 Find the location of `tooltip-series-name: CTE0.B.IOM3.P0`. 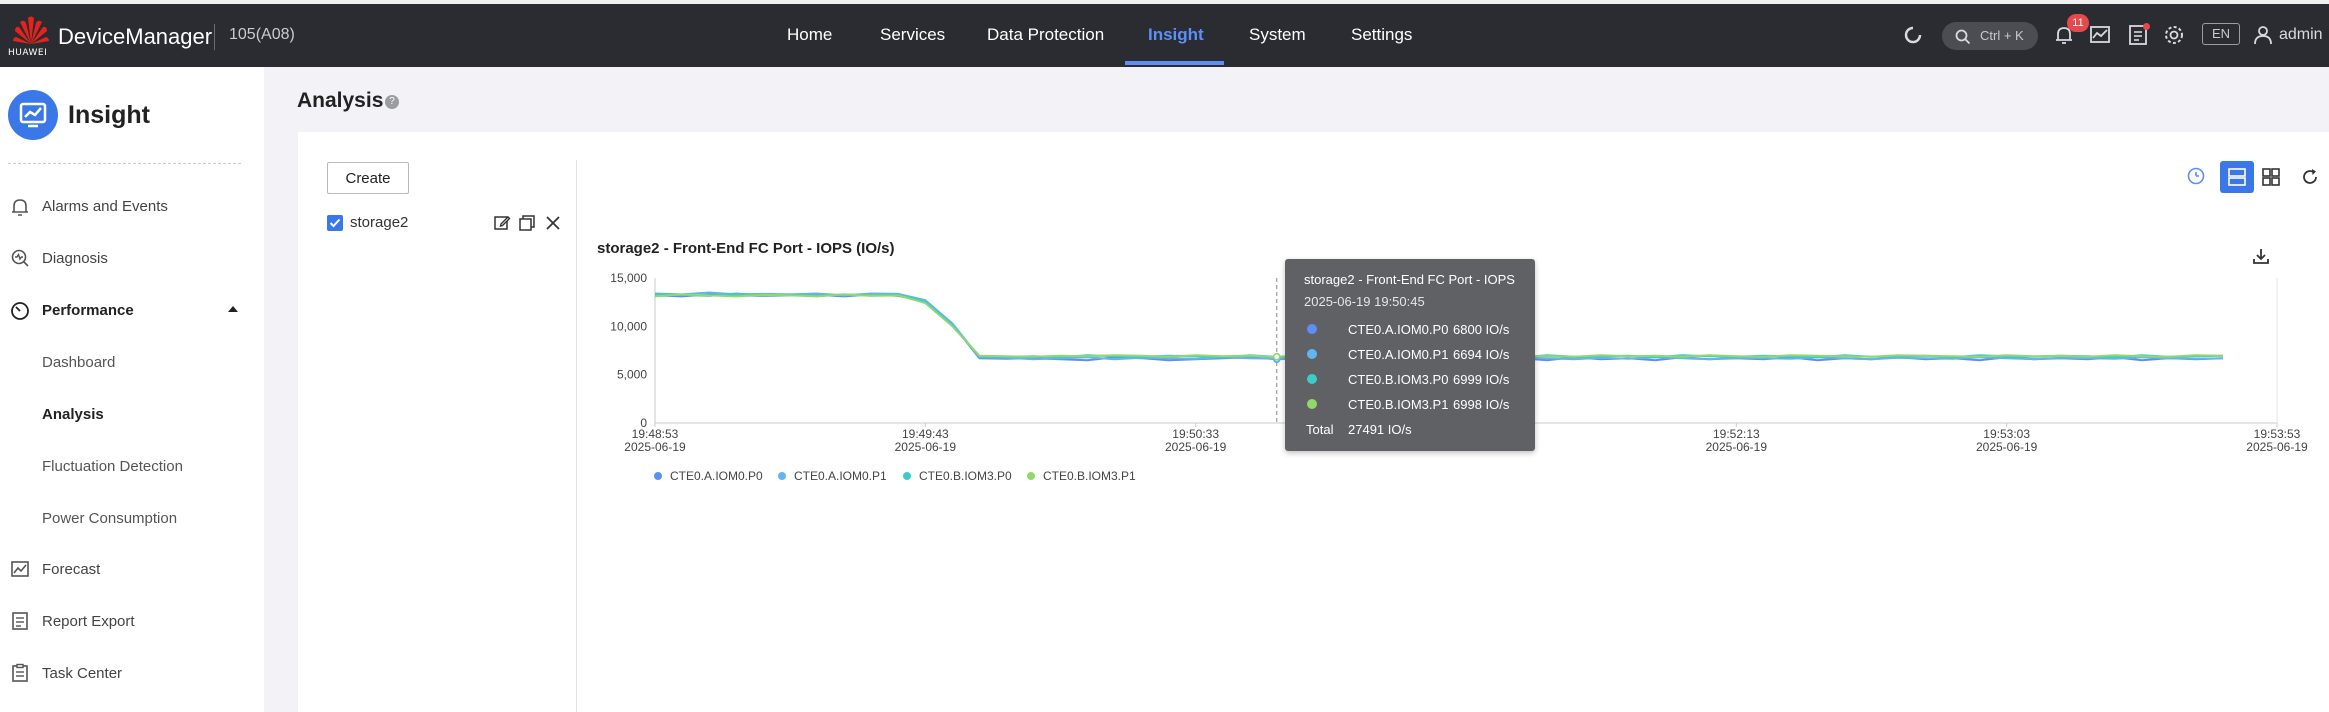

tooltip-series-name: CTE0.B.IOM3.P0 is located at coordinates (1398, 379).